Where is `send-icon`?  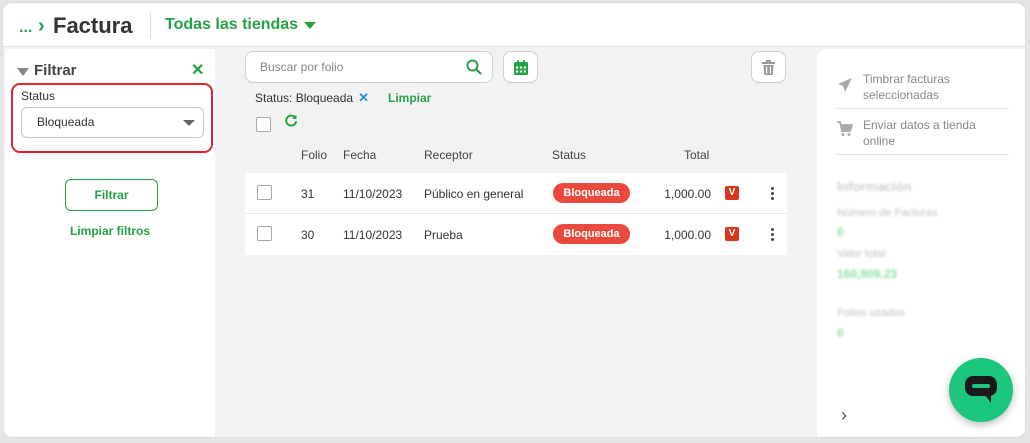
send-icon is located at coordinates (845, 85).